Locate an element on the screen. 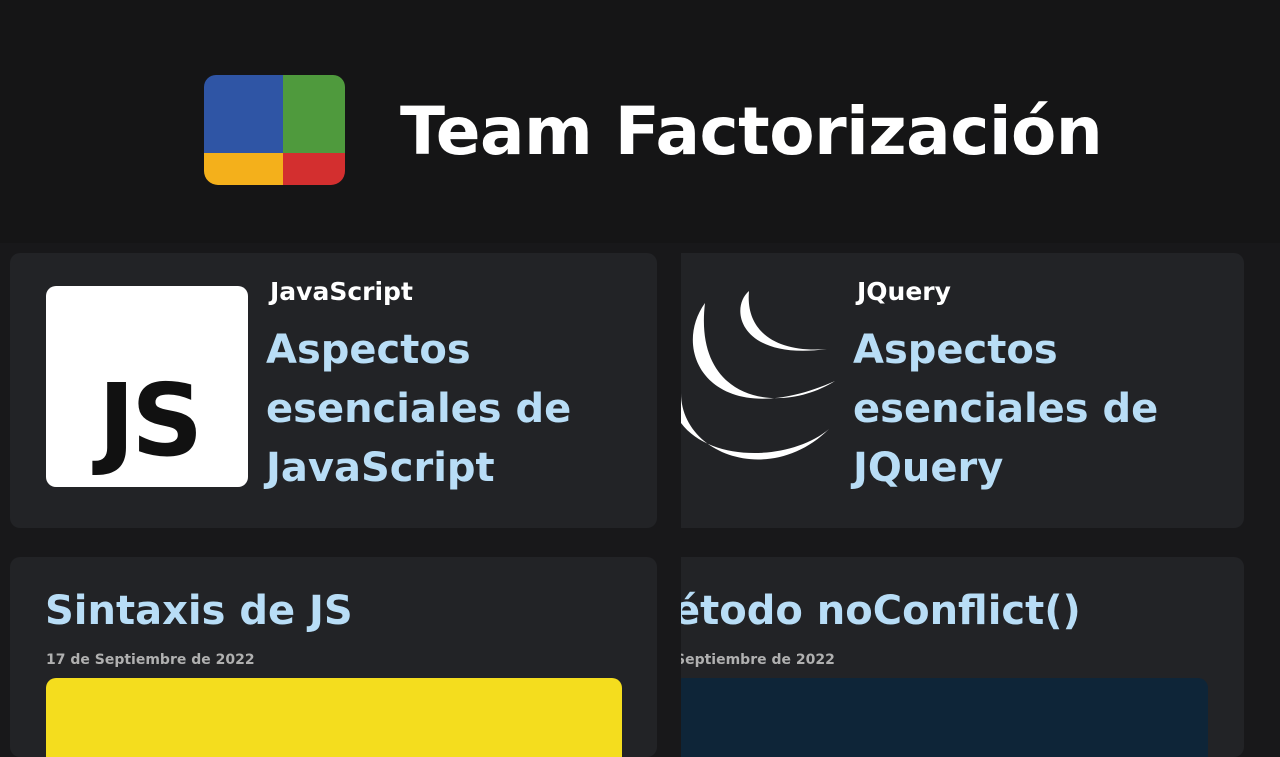  js-logo-text: JS is located at coordinates (150, 420).